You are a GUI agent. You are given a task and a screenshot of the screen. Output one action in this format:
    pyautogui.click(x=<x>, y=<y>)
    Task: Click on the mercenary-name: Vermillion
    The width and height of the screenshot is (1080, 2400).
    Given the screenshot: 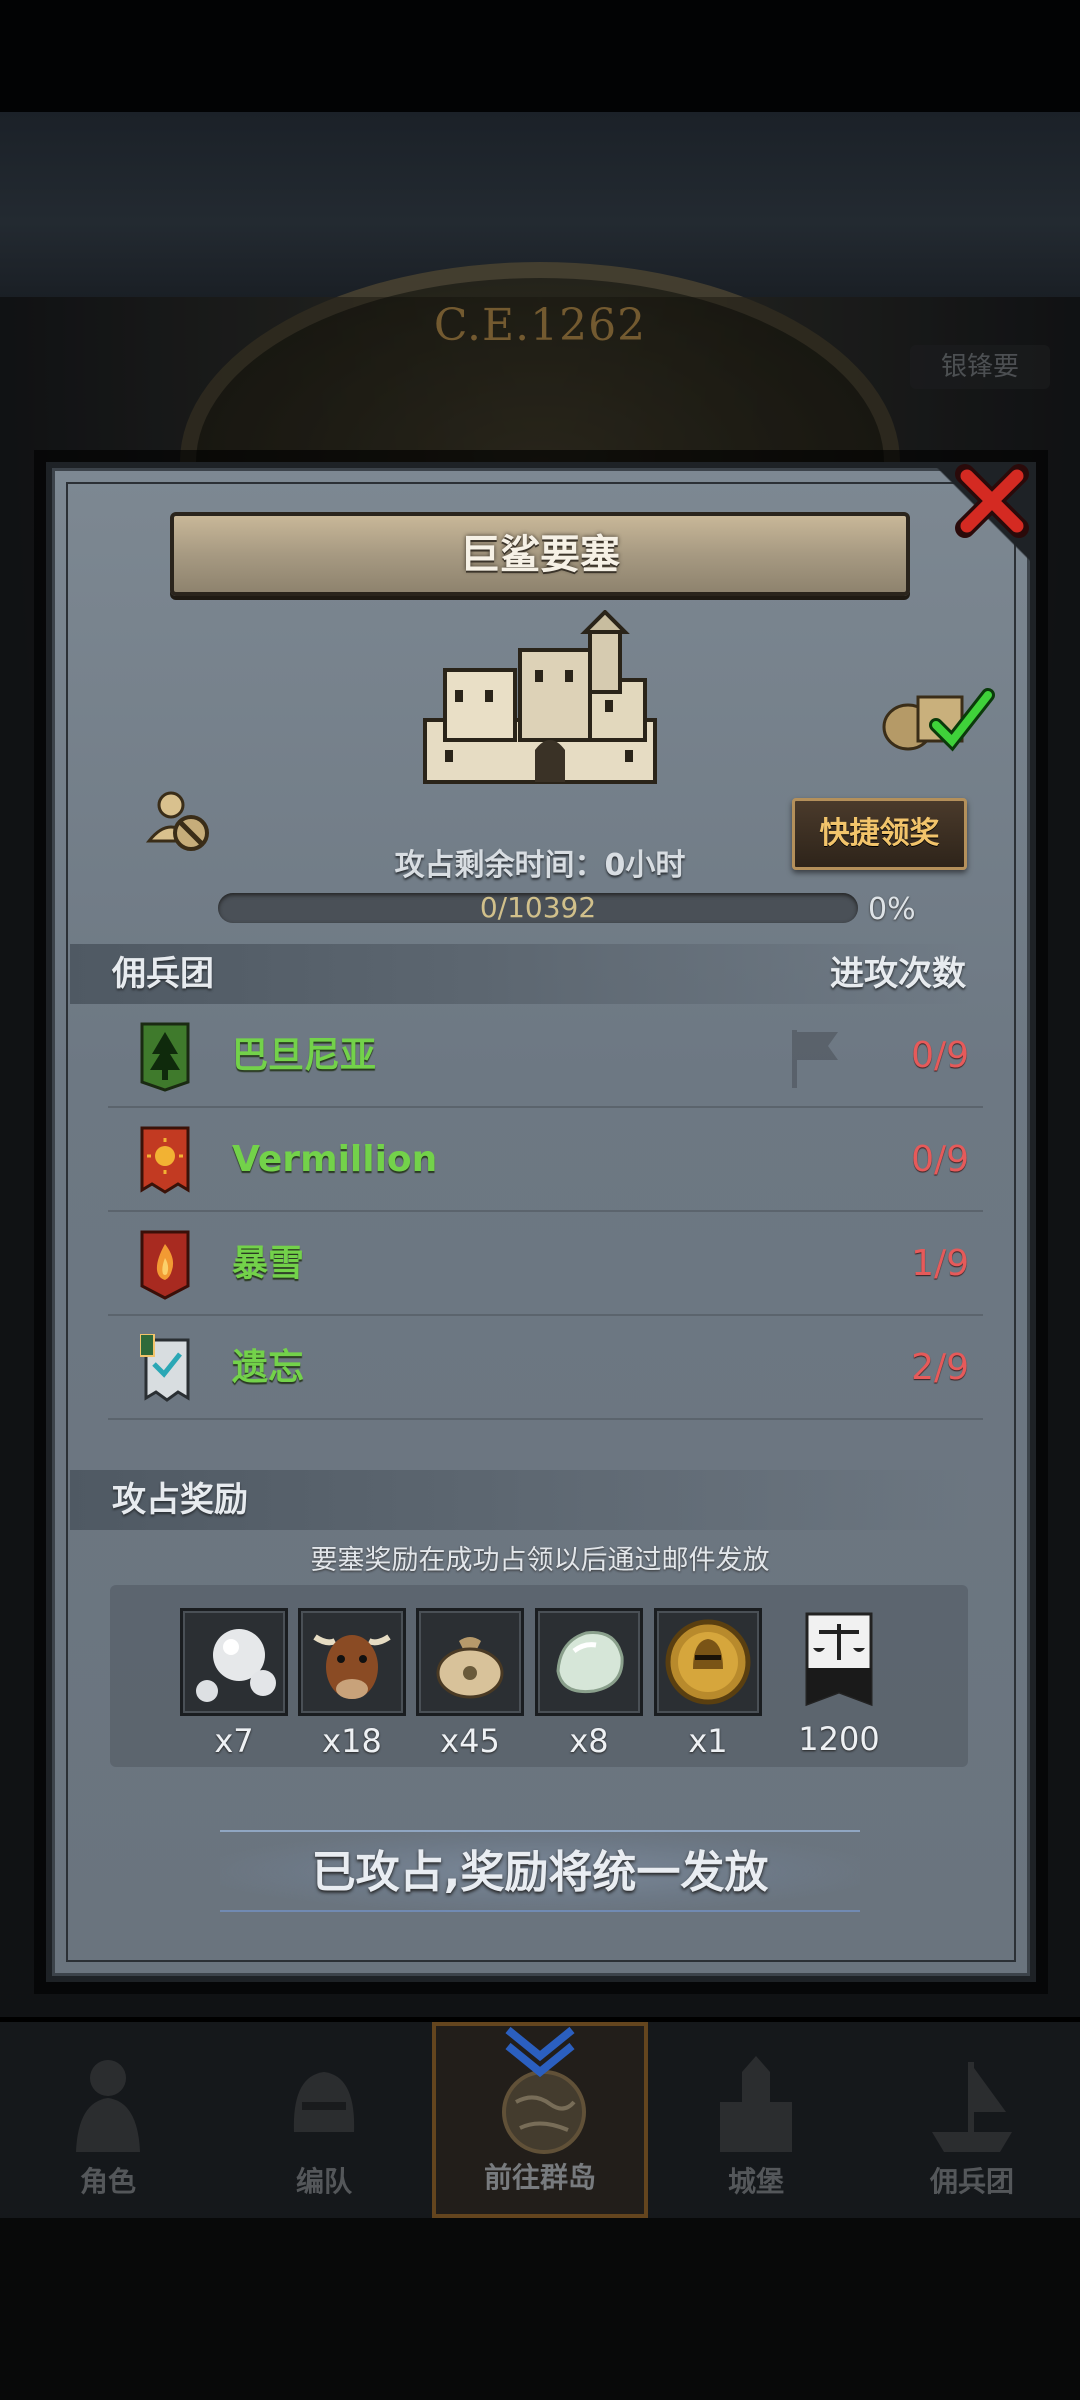 What is the action you would take?
    pyautogui.click(x=335, y=1159)
    